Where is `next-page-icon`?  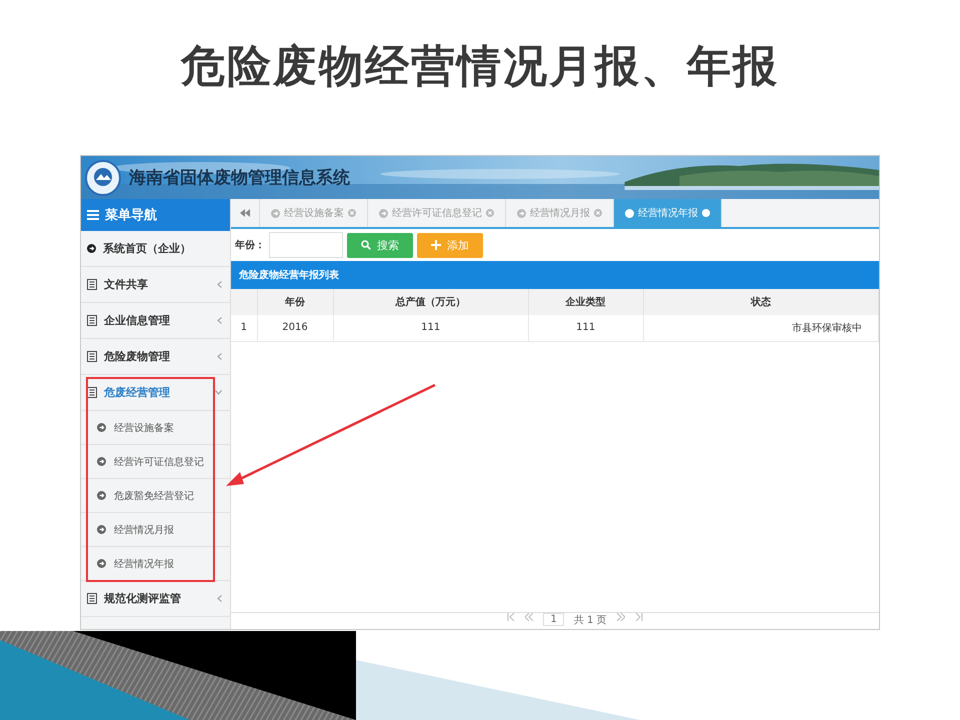 next-page-icon is located at coordinates (620, 617).